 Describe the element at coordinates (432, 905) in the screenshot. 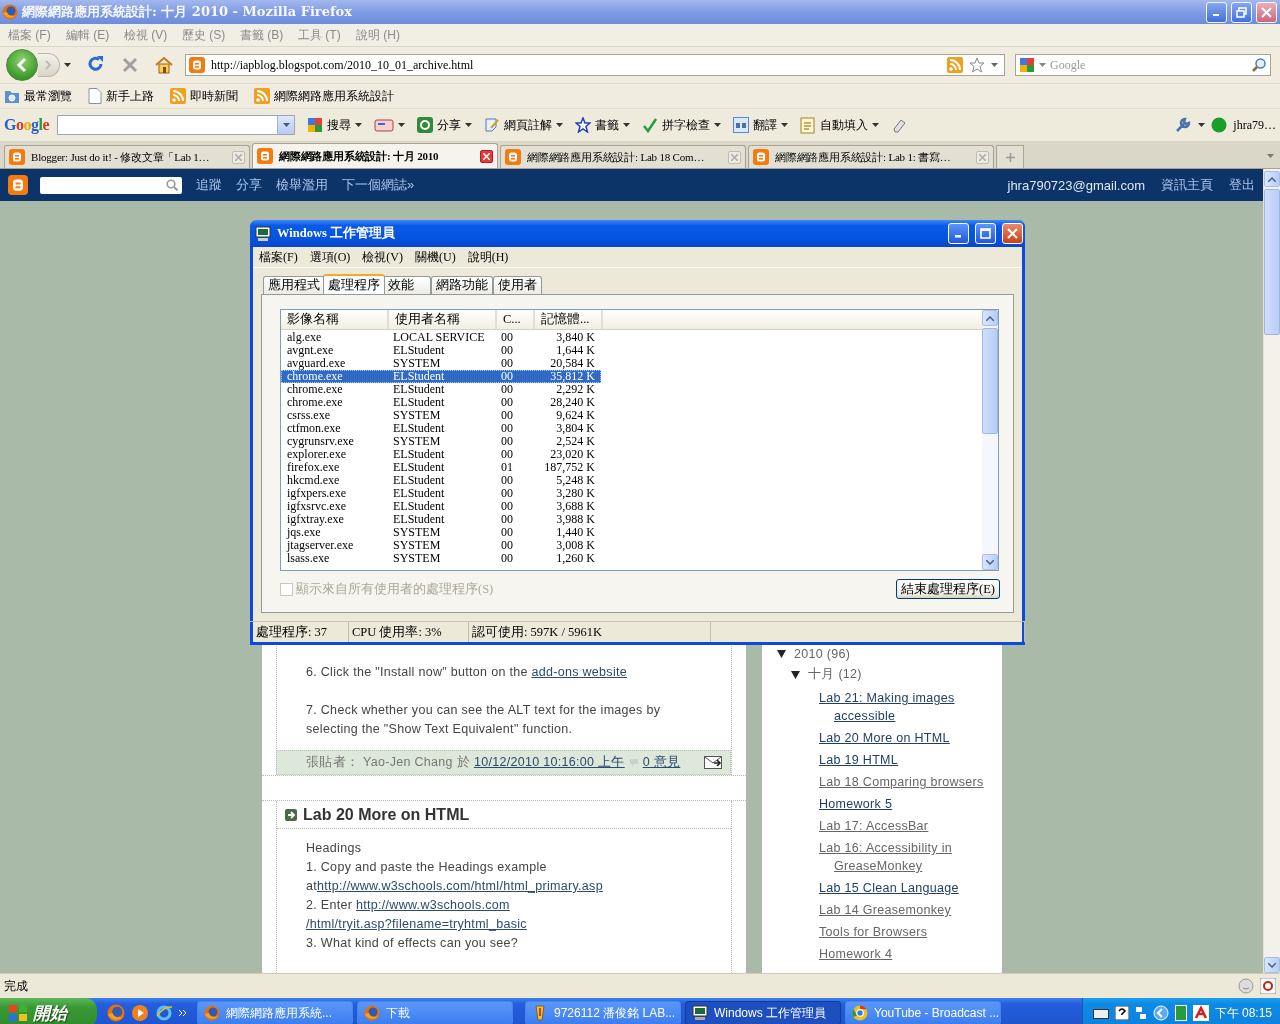

I see `link: http://www.w3schools.com` at that location.